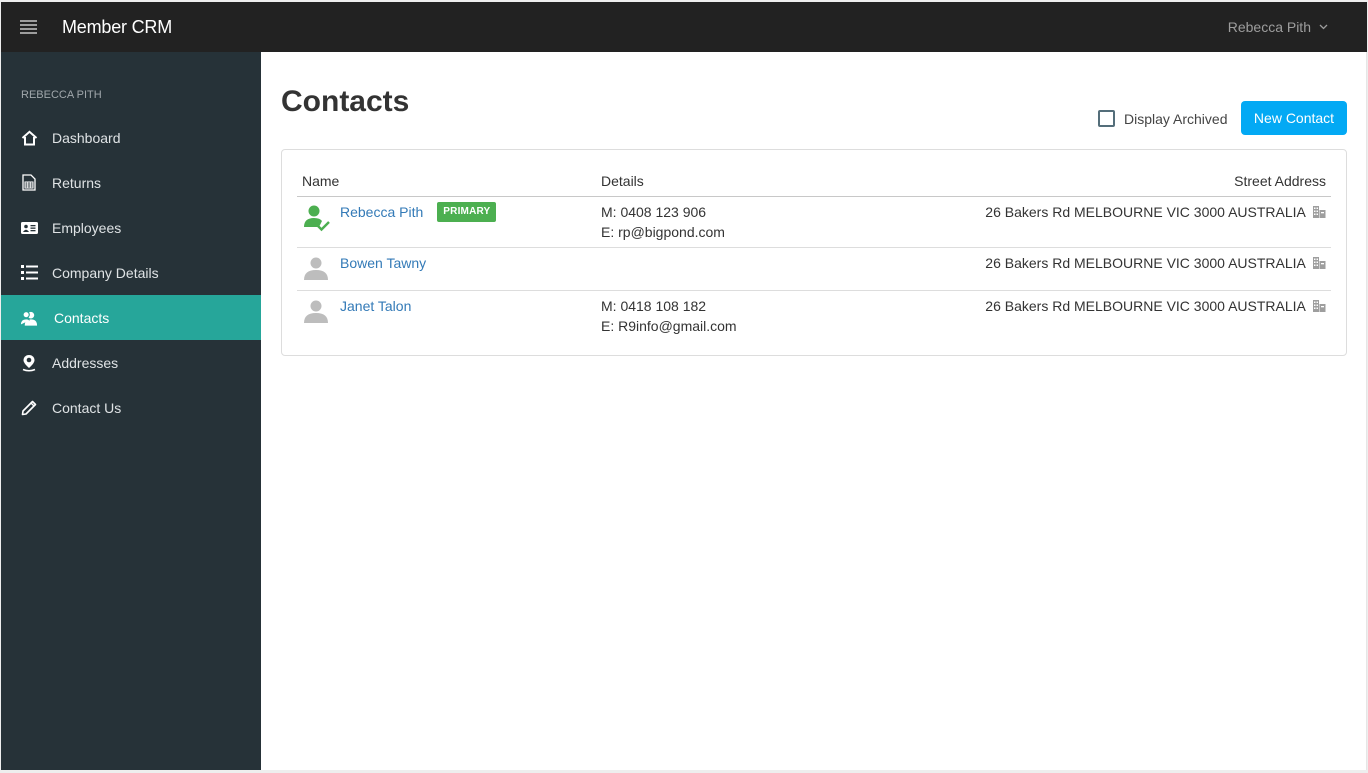  What do you see at coordinates (29, 363) in the screenshot?
I see `map-pin-icon` at bounding box center [29, 363].